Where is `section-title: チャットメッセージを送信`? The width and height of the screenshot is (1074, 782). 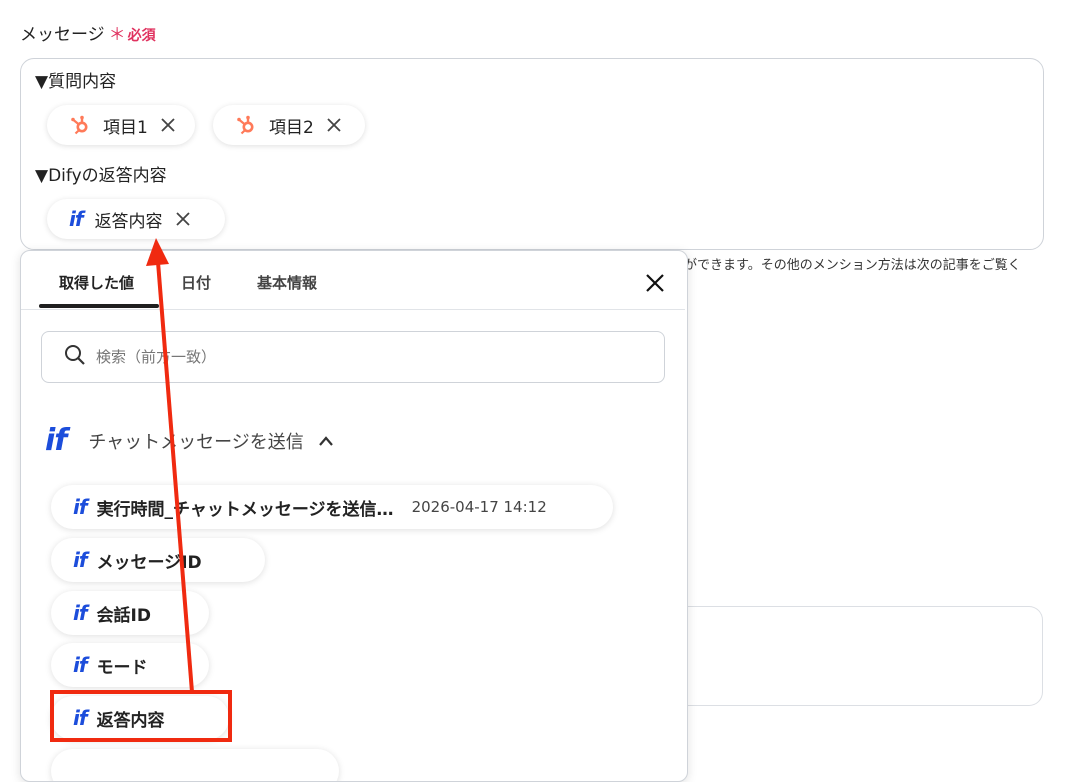
section-title: チャットメッセージを送信 is located at coordinates (196, 442).